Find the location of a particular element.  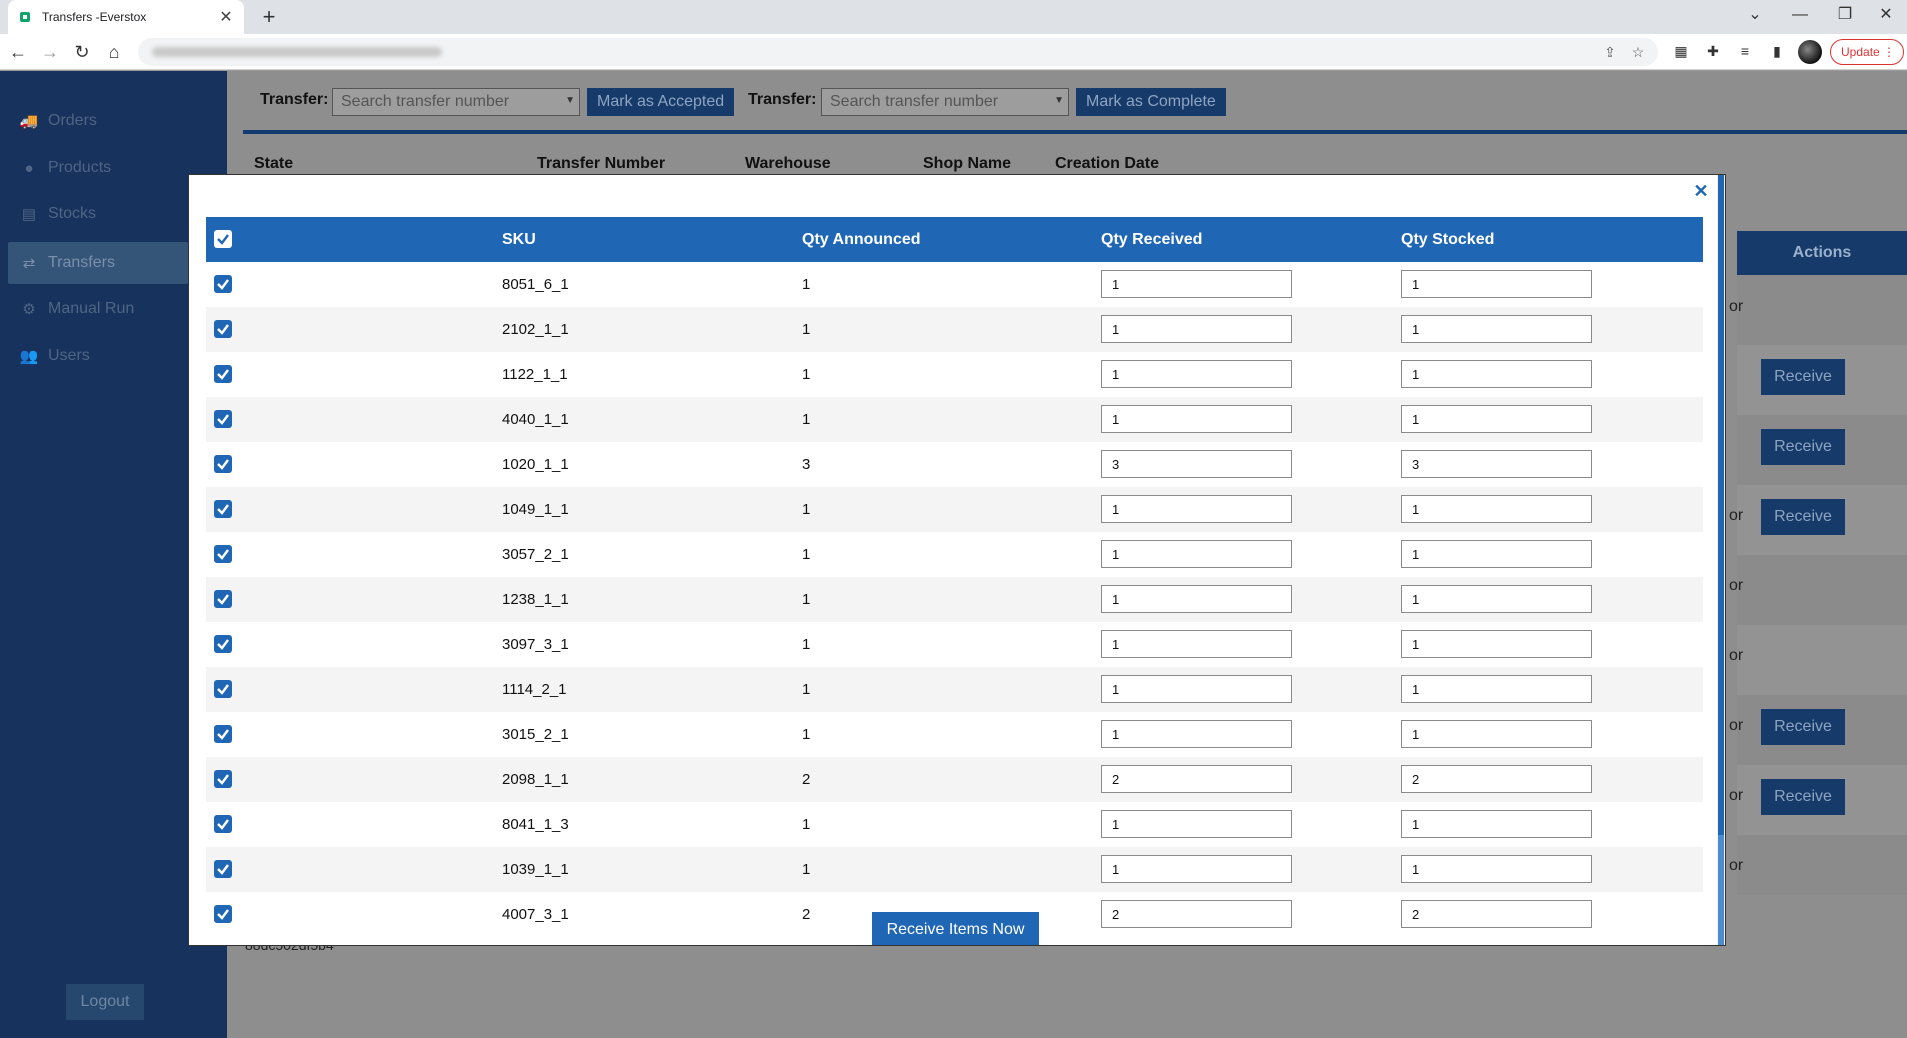

table-row: 2102_1_1 1 is located at coordinates (954, 329).